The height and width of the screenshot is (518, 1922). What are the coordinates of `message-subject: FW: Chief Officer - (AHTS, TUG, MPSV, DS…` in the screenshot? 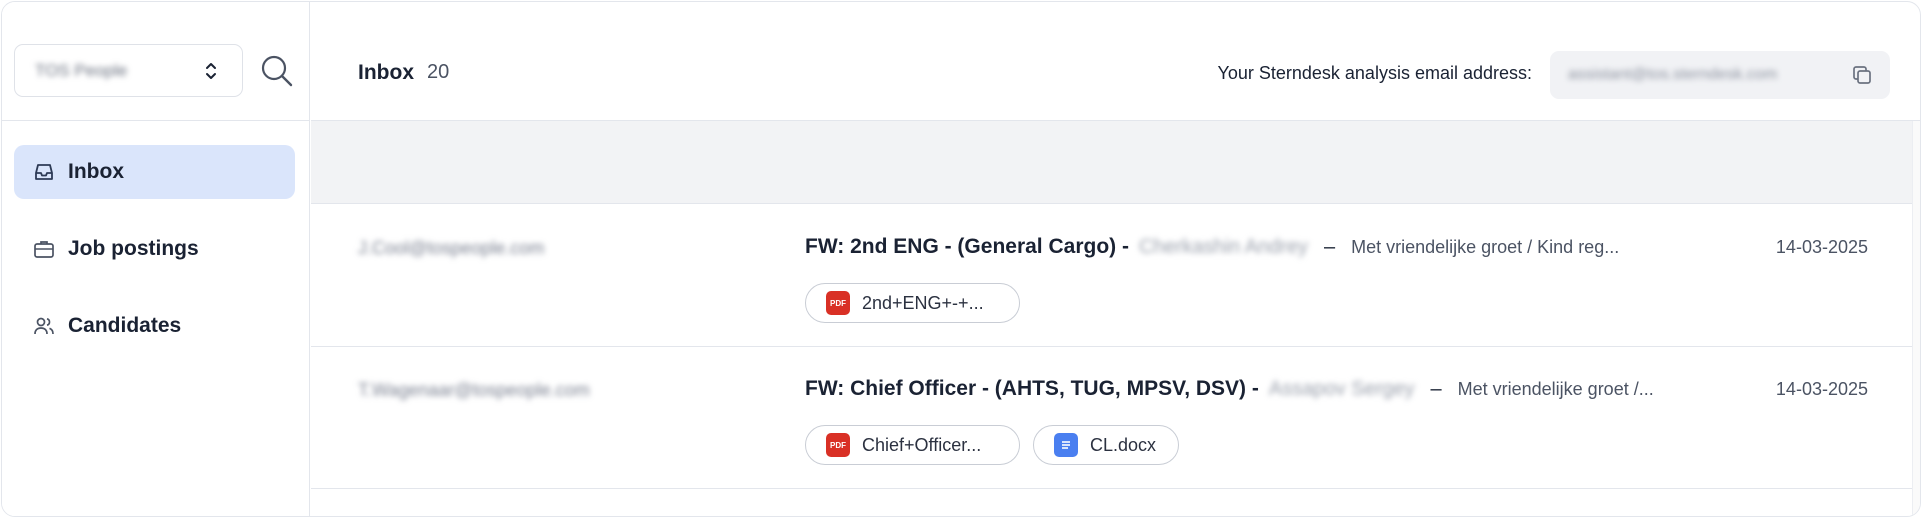 It's located at (1032, 388).